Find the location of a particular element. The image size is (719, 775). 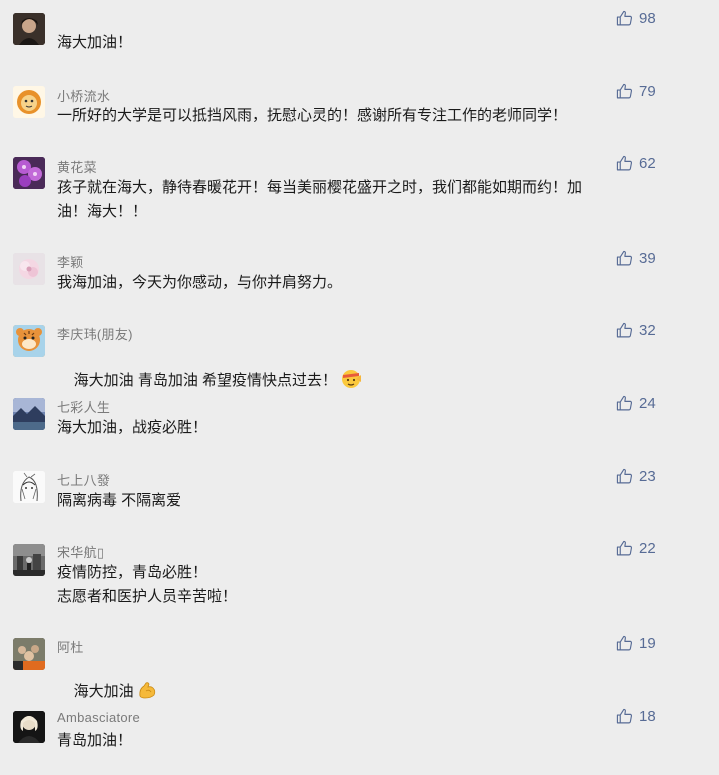

comment-nickname: 七彩人生 is located at coordinates (83, 406).